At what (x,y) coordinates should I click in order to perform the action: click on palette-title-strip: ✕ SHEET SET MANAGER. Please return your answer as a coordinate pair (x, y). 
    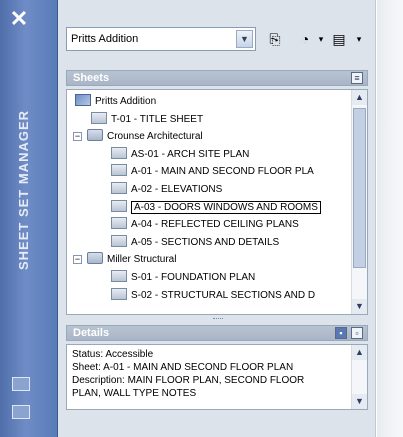
    Looking at the image, I should click on (29, 218).